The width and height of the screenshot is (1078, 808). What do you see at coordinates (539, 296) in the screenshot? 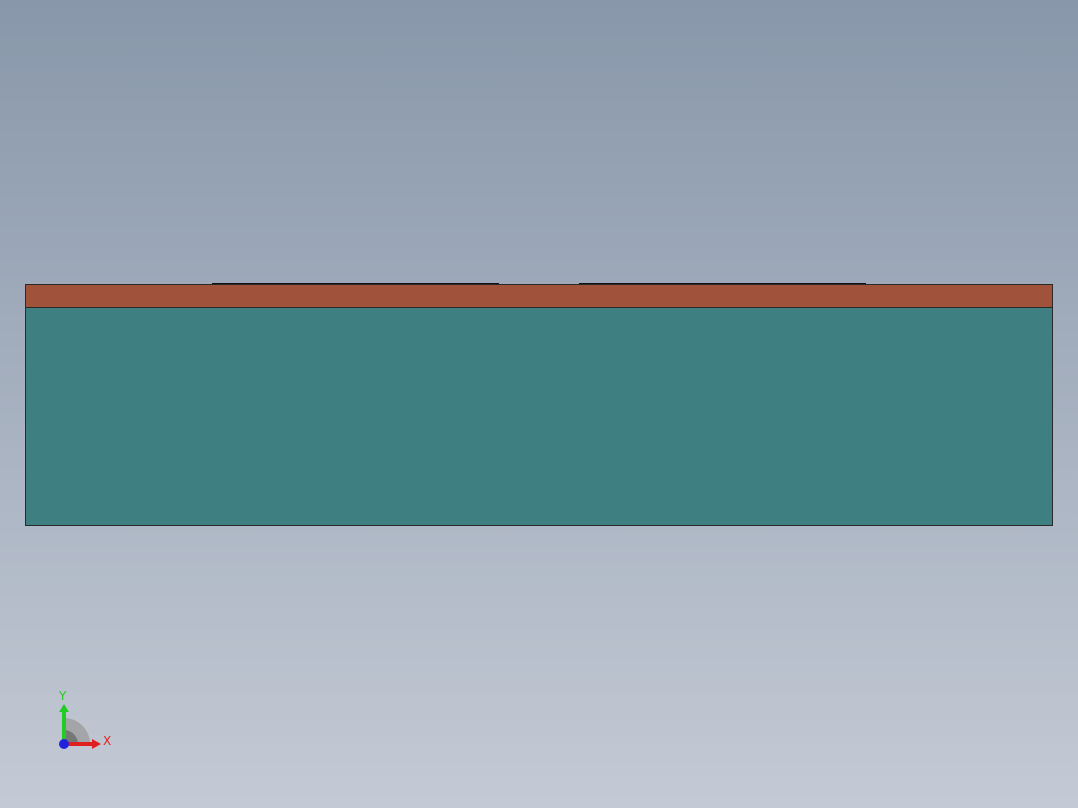
I see `copper-layer-face` at bounding box center [539, 296].